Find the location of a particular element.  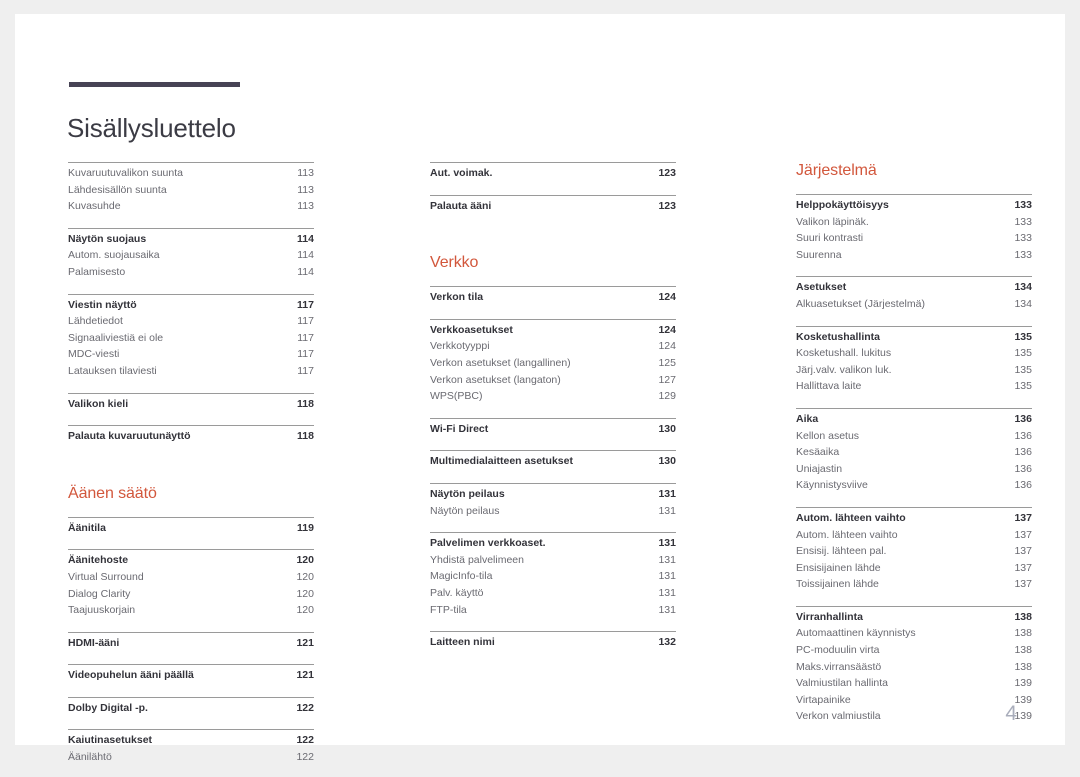

toc-entry: Ensisij. lähteen pal. 137 is located at coordinates (914, 551).